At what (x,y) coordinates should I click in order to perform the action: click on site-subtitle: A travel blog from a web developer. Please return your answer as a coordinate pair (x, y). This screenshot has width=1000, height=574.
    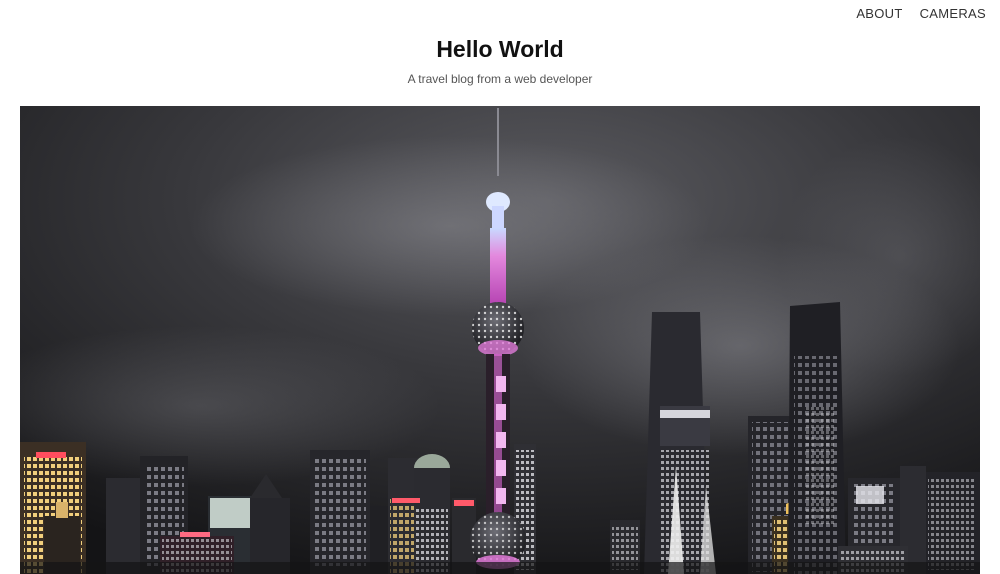
    Looking at the image, I should click on (500, 79).